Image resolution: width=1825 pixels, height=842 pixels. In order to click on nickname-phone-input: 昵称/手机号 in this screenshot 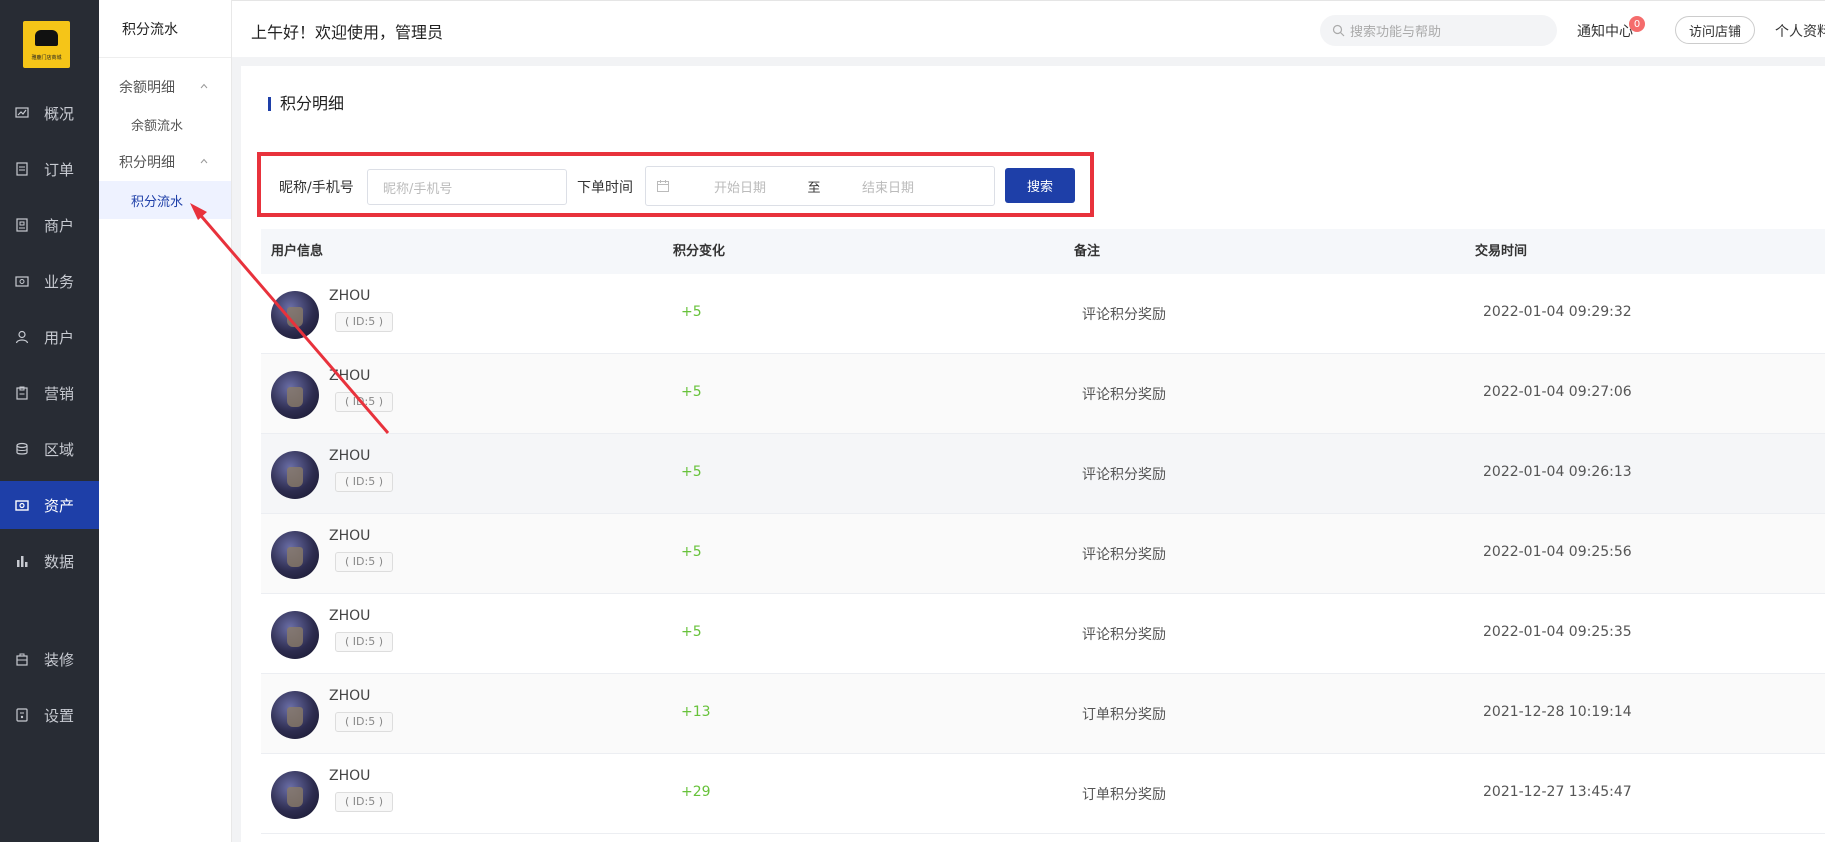, I will do `click(467, 187)`.